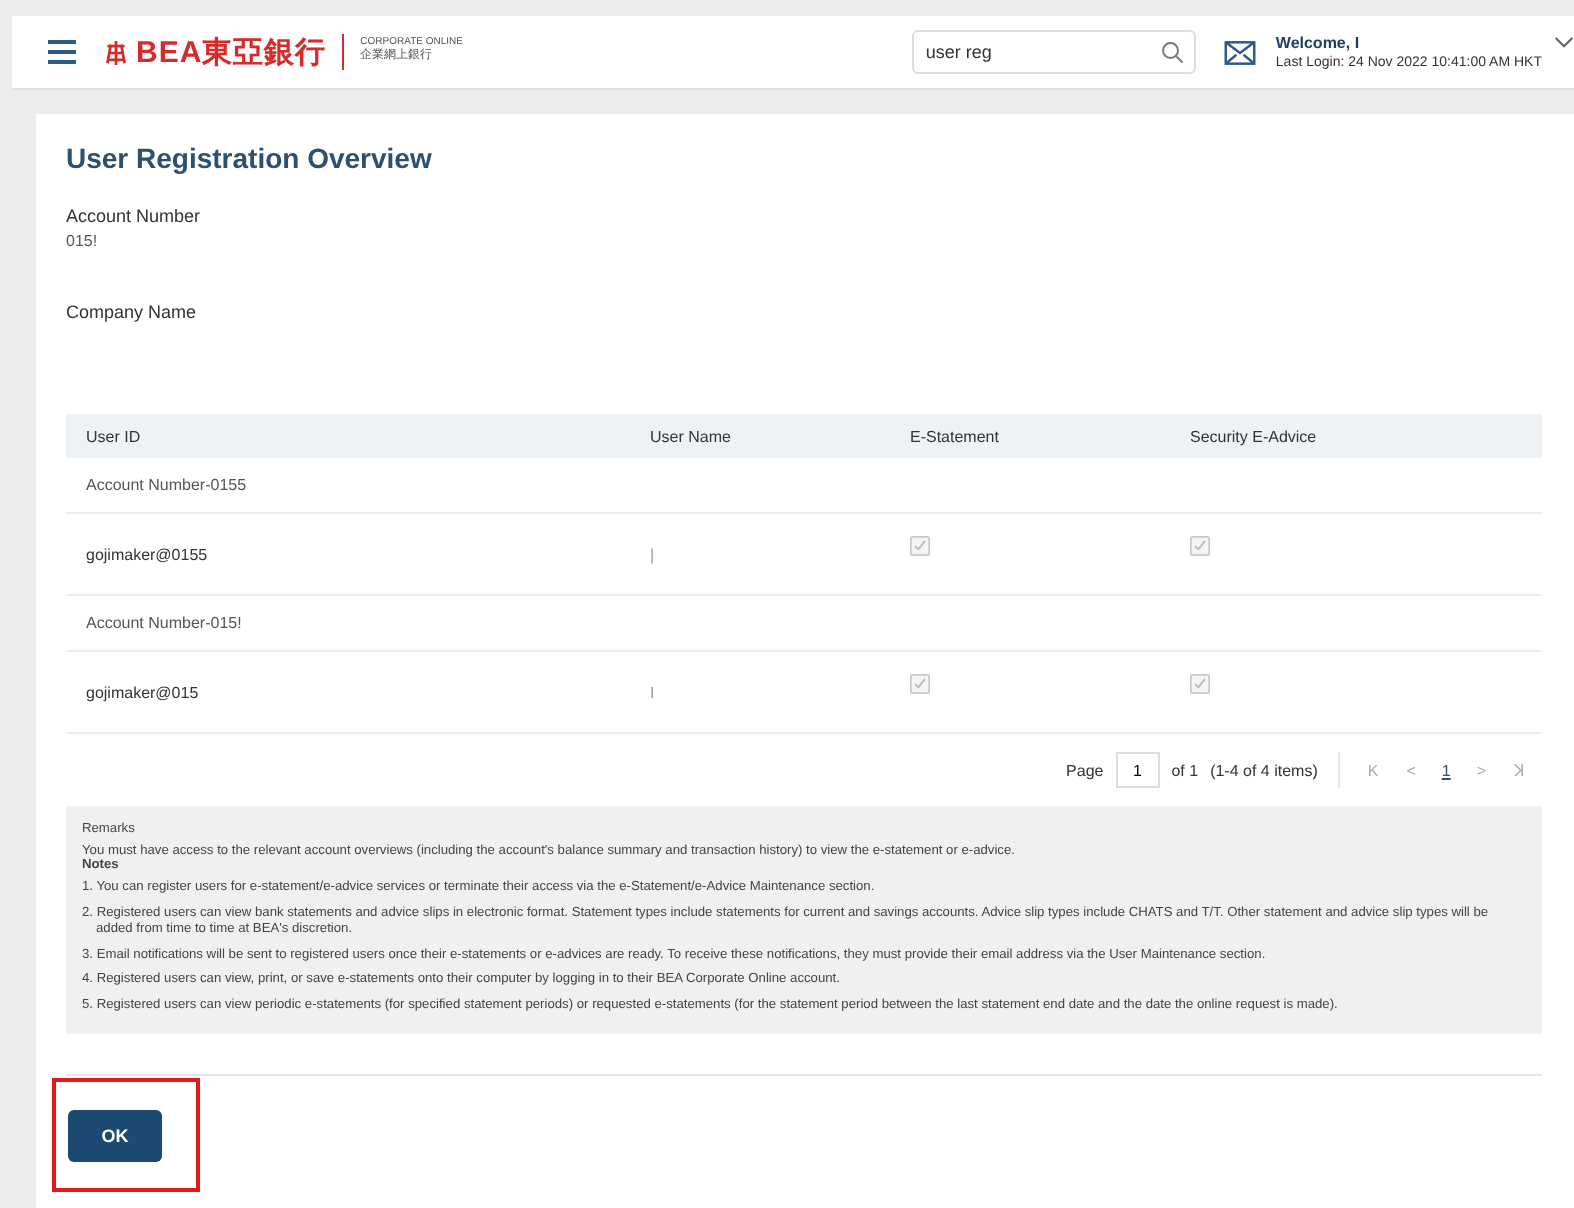 The width and height of the screenshot is (1574, 1208). What do you see at coordinates (1564, 42) in the screenshot?
I see `chevron-down-icon` at bounding box center [1564, 42].